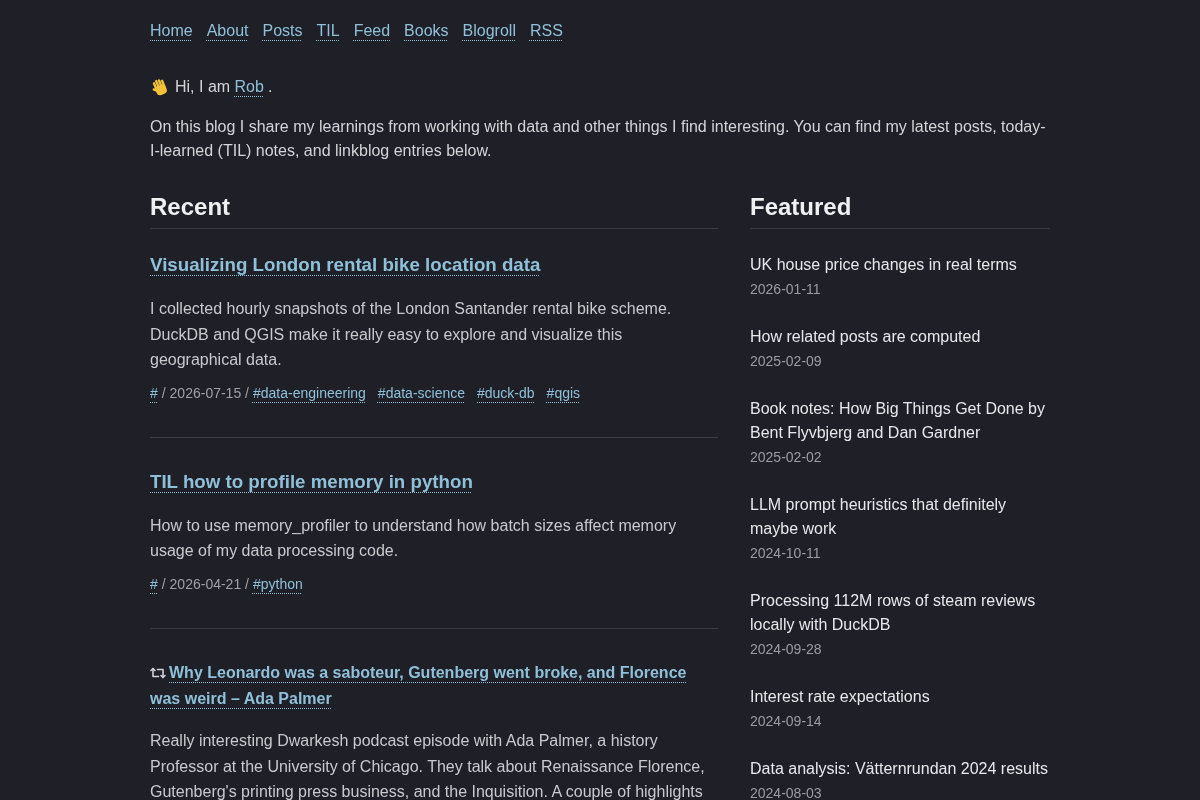 This screenshot has height=800, width=1200. Describe the element at coordinates (309, 392) in the screenshot. I see `tag-link: #data-engineering` at that location.